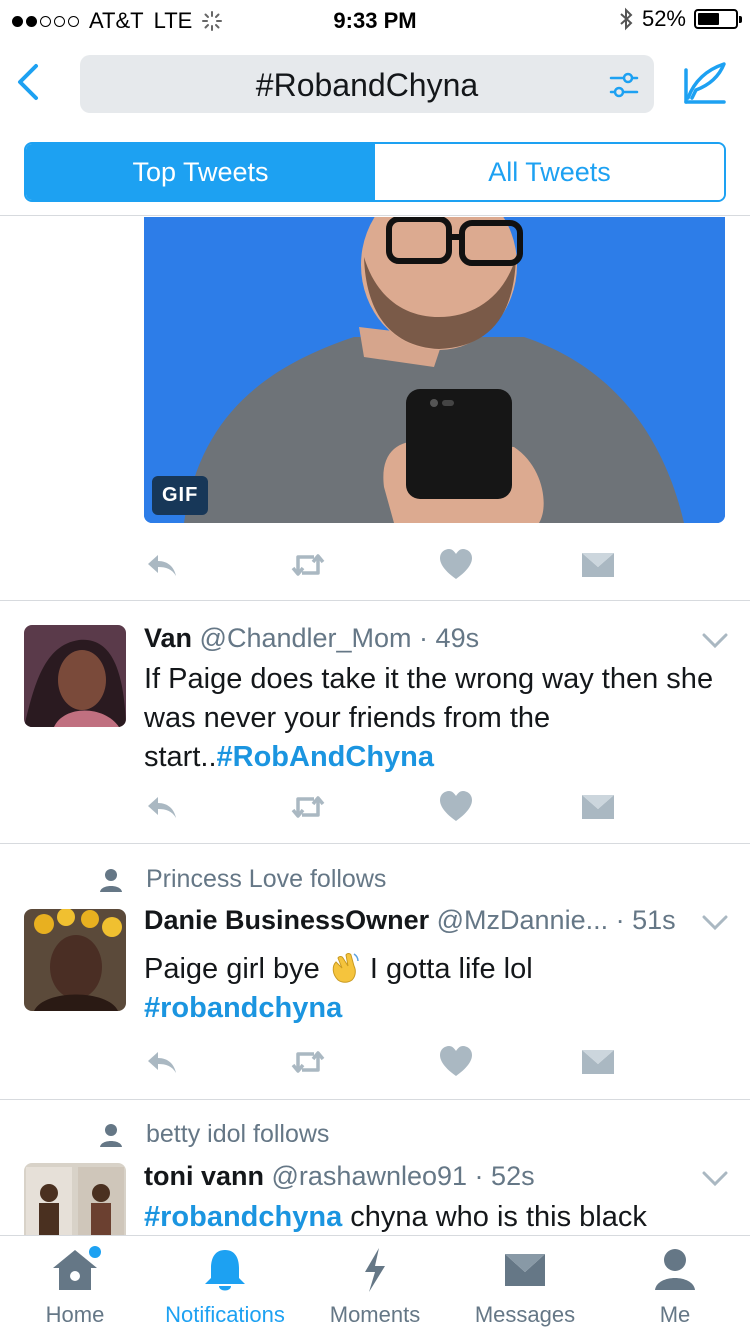 This screenshot has height=1334, width=750. Describe the element at coordinates (675, 1314) in the screenshot. I see `tab-label: Me` at that location.